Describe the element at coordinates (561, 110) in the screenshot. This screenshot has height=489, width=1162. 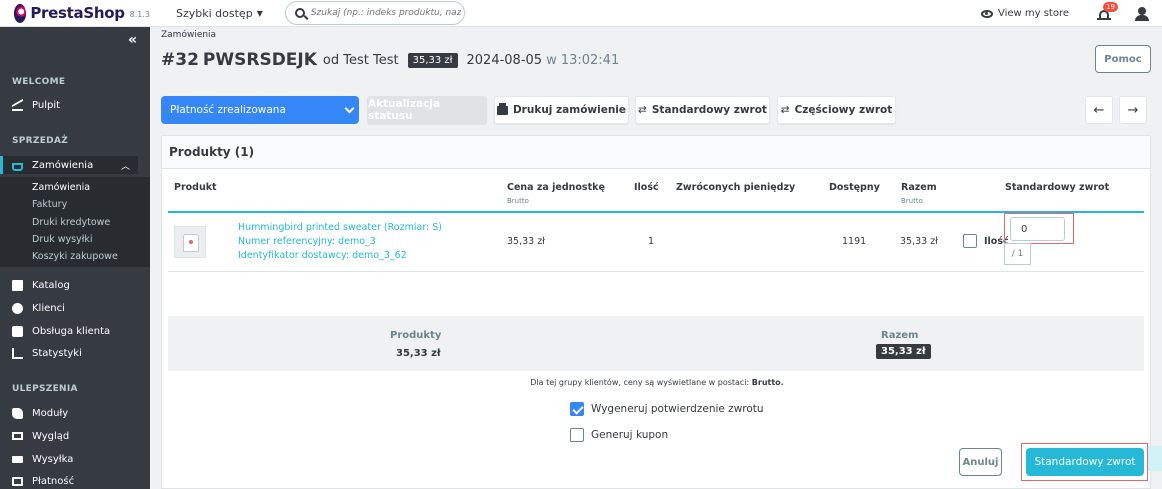
I see `print-order-button: Drukuj zamówienie` at that location.